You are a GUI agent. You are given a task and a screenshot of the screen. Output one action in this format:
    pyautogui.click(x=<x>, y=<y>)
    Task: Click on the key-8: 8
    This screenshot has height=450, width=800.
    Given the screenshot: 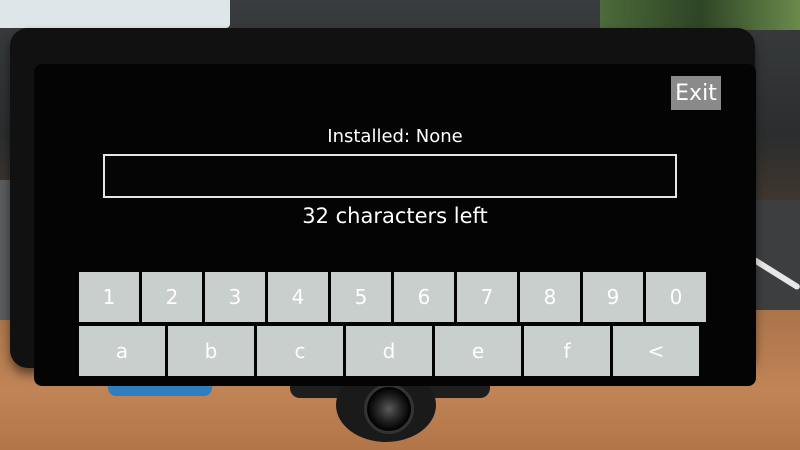 What is the action you would take?
    pyautogui.click(x=550, y=297)
    